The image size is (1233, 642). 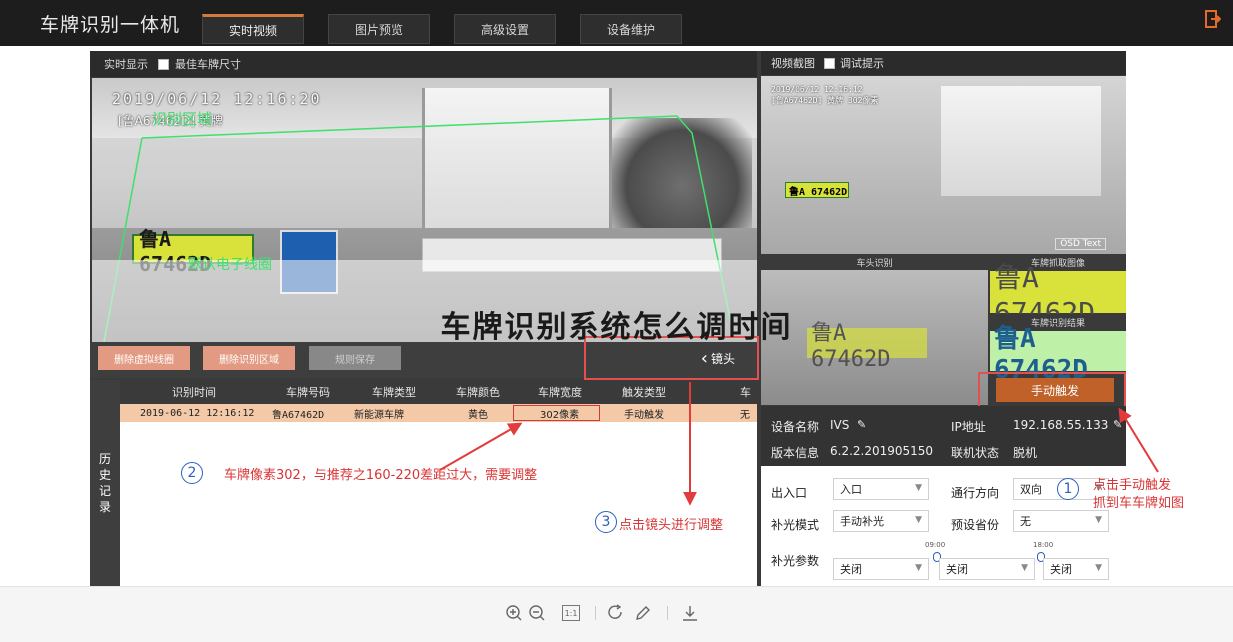 I want to click on snapshot-osd-text: OSD Text, so click(x=1080, y=244).